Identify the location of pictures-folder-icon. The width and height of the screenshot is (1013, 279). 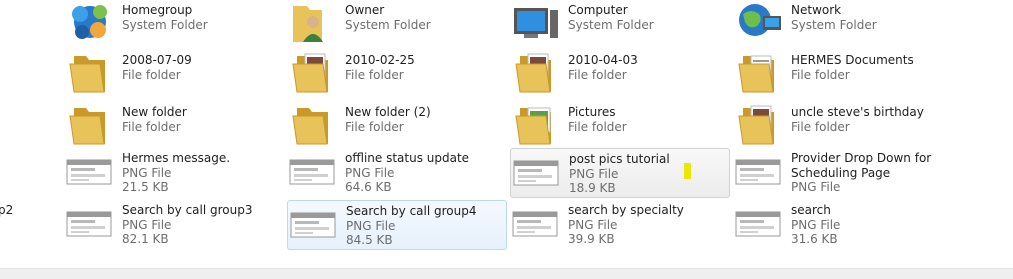
(536, 125).